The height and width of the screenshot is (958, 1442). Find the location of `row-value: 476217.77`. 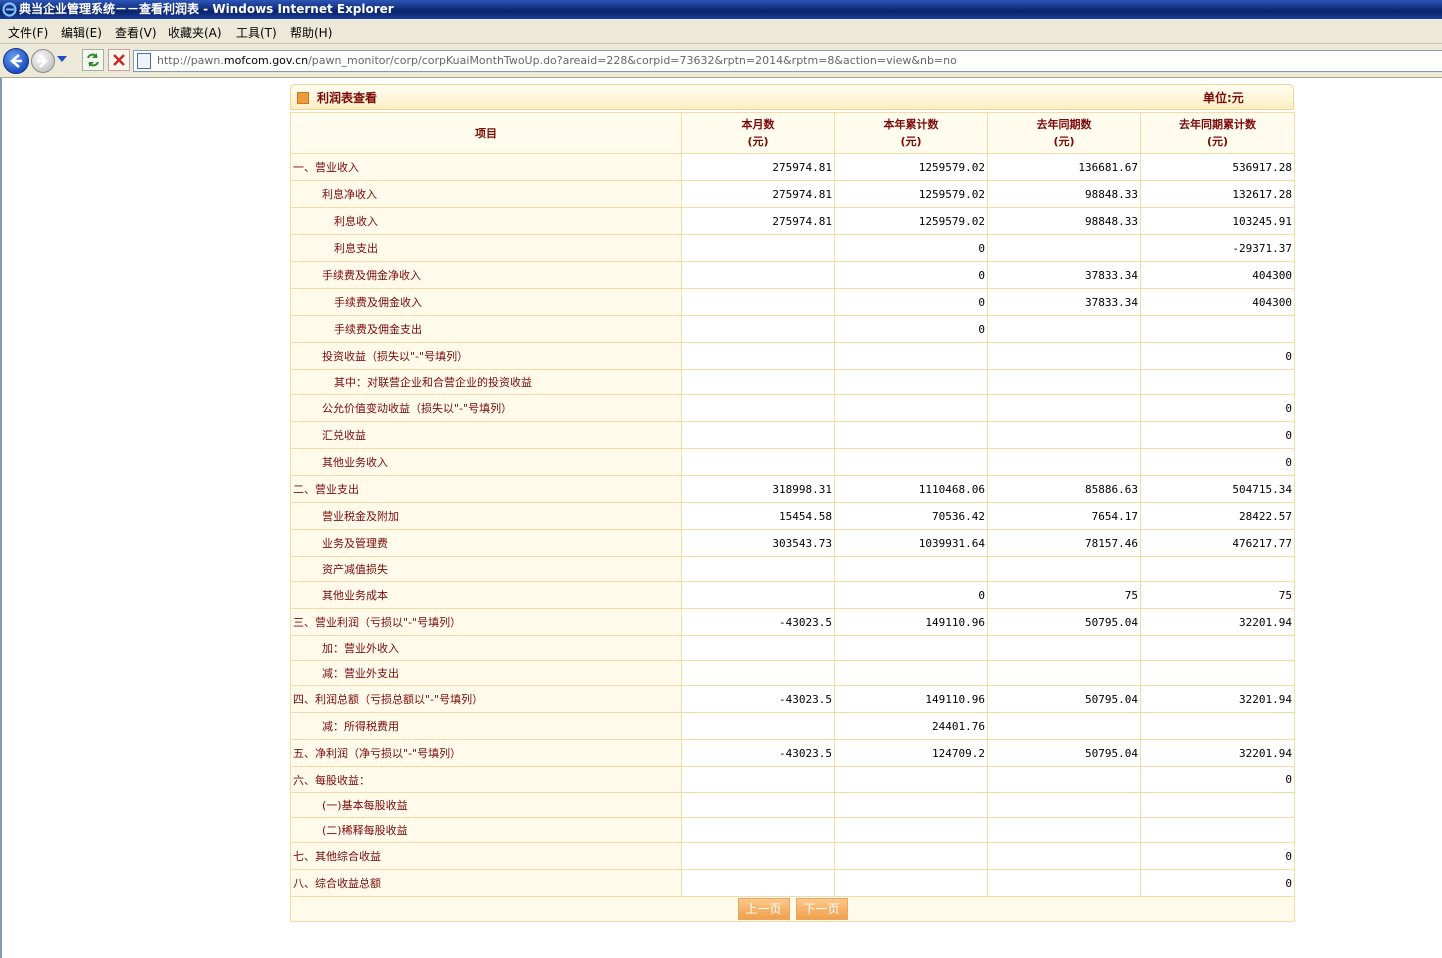

row-value: 476217.77 is located at coordinates (1217, 543).